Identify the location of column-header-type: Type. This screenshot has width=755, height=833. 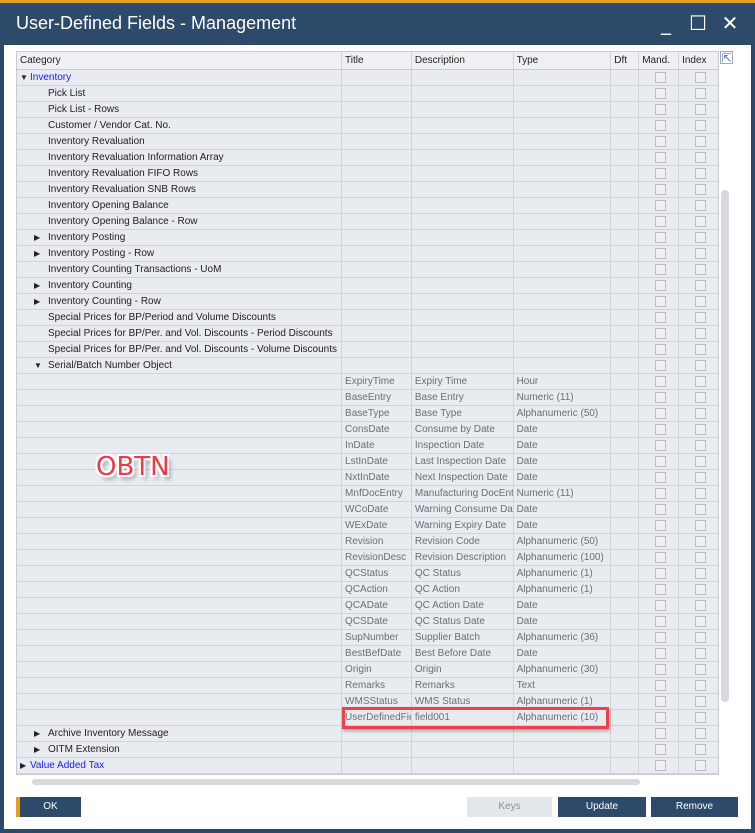
(563, 60).